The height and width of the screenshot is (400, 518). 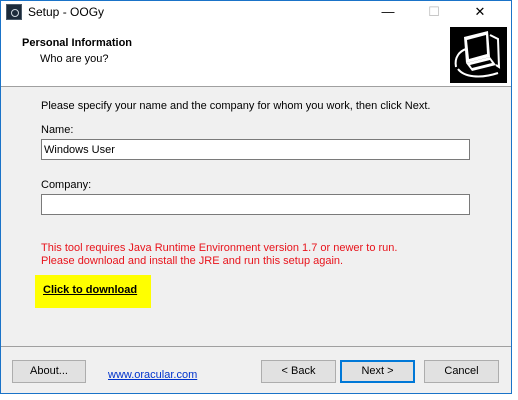 I want to click on footer-divider, so click(x=256, y=346).